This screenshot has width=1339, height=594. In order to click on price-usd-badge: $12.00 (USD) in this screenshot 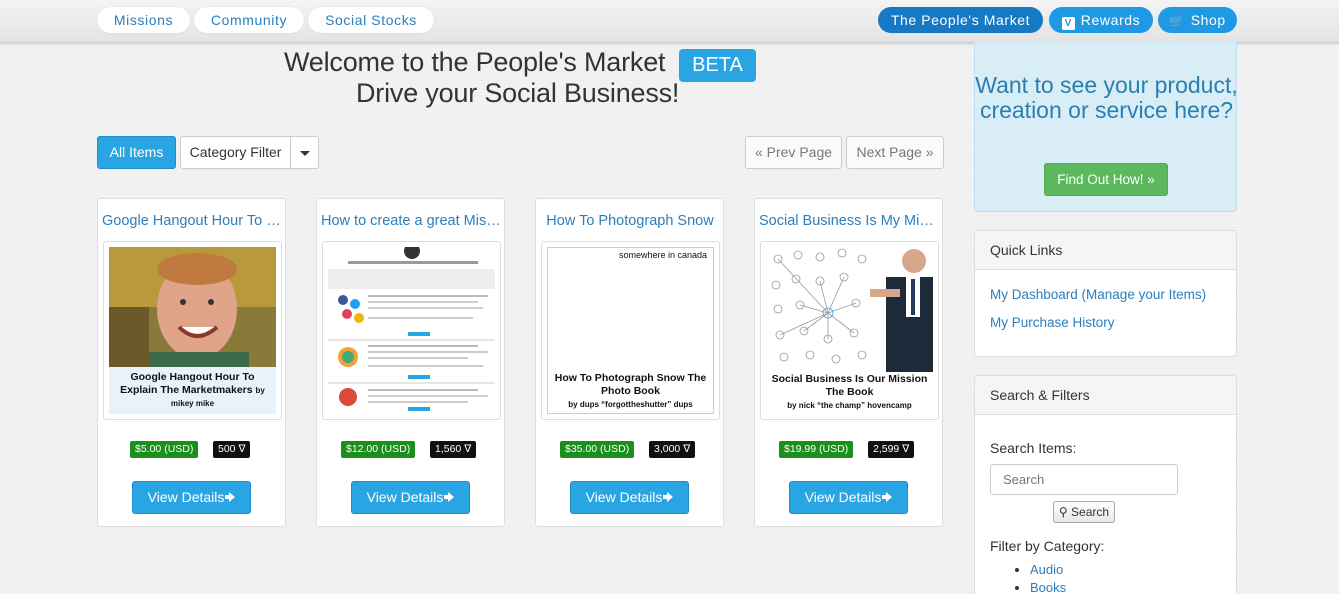, I will do `click(378, 449)`.